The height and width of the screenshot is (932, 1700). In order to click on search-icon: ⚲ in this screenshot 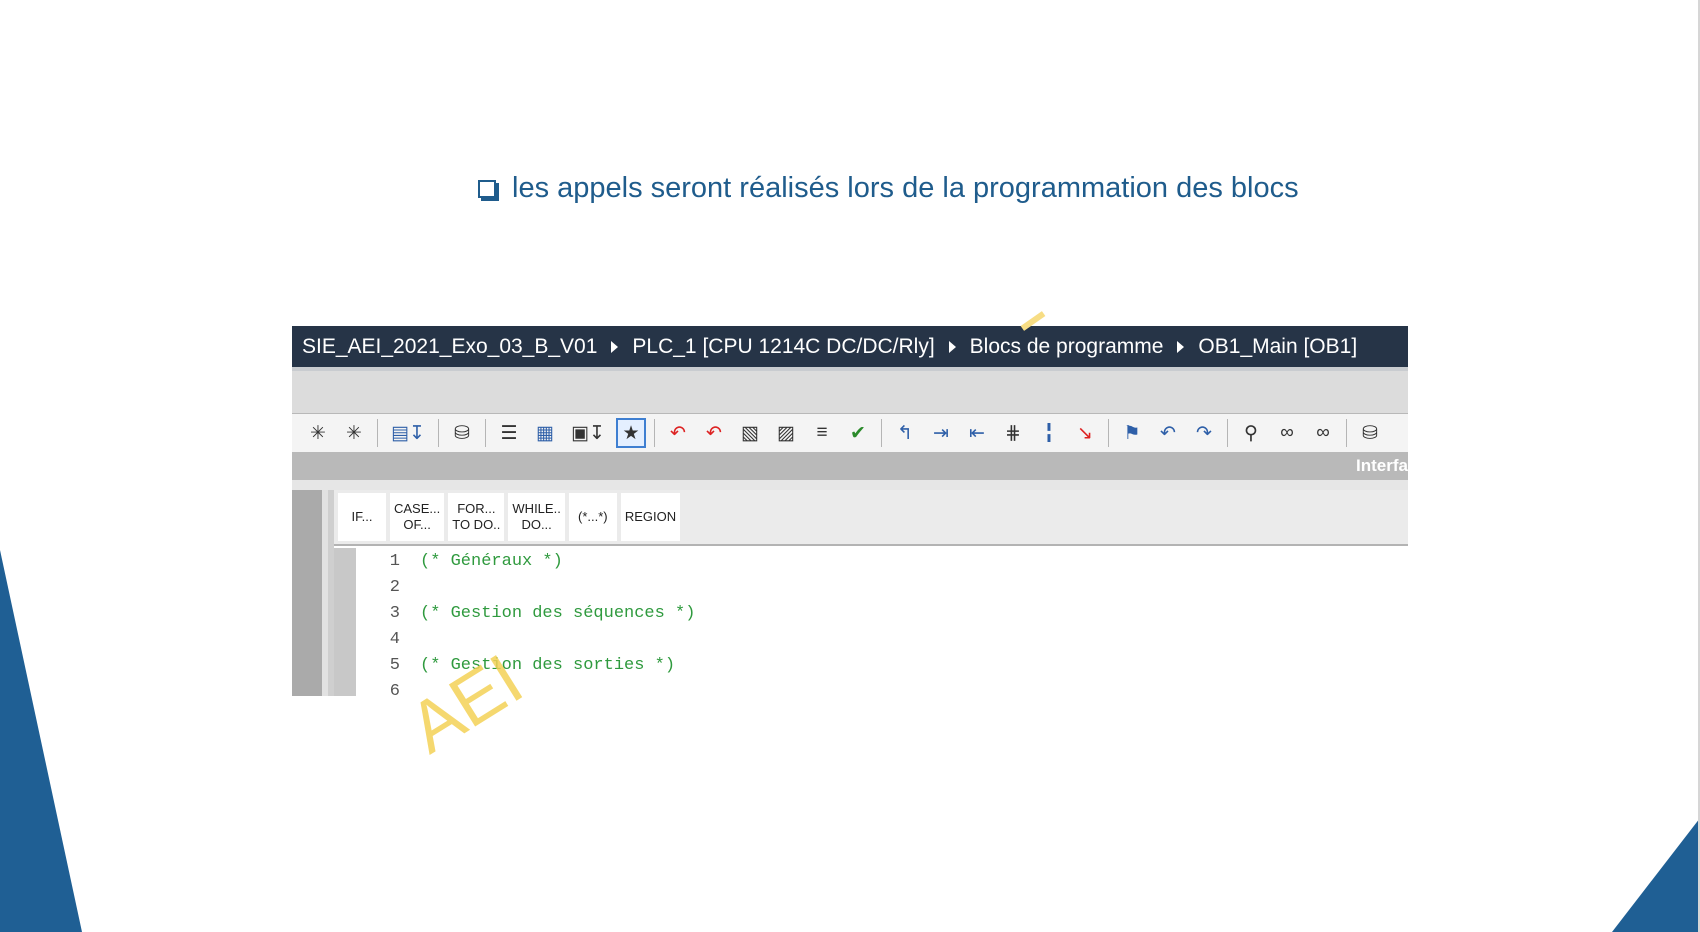, I will do `click(1251, 433)`.